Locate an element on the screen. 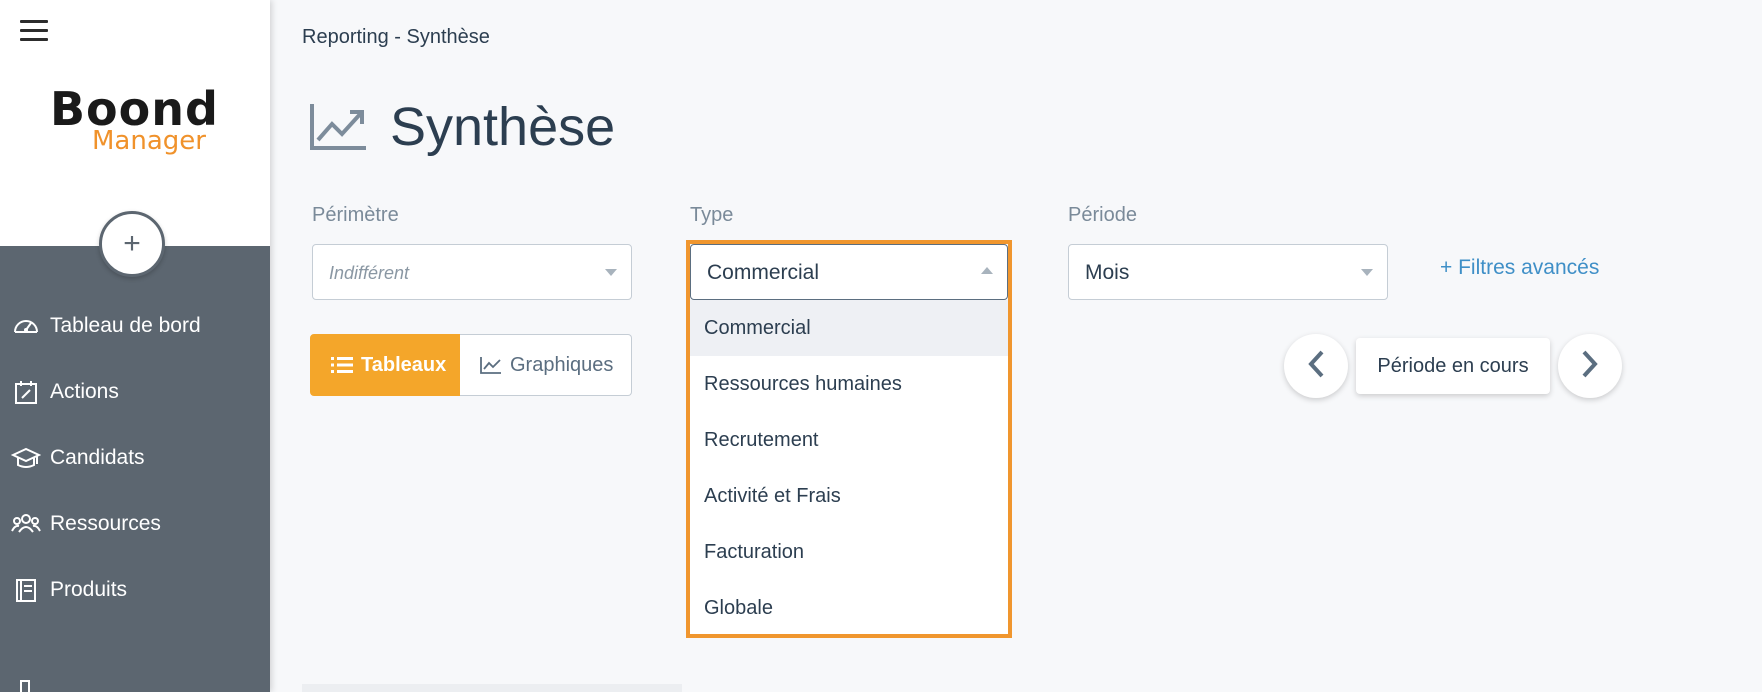 The image size is (1762, 692). partial-nav-icon is located at coordinates (25, 686).